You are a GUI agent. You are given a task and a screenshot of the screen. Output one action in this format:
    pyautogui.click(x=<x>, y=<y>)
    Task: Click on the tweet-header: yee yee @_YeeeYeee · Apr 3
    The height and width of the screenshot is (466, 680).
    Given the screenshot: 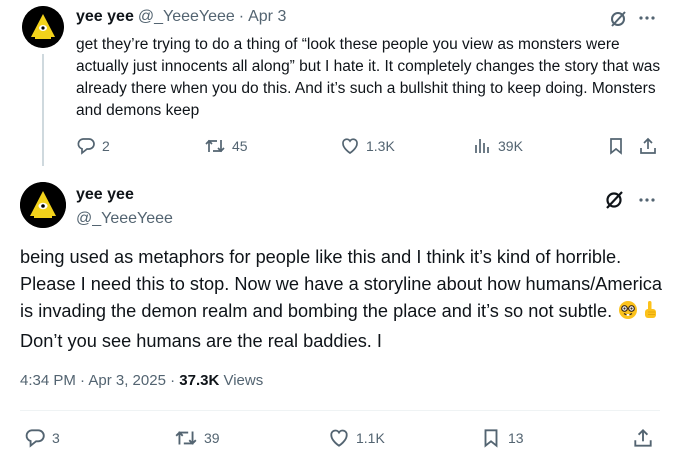 What is the action you would take?
    pyautogui.click(x=181, y=17)
    